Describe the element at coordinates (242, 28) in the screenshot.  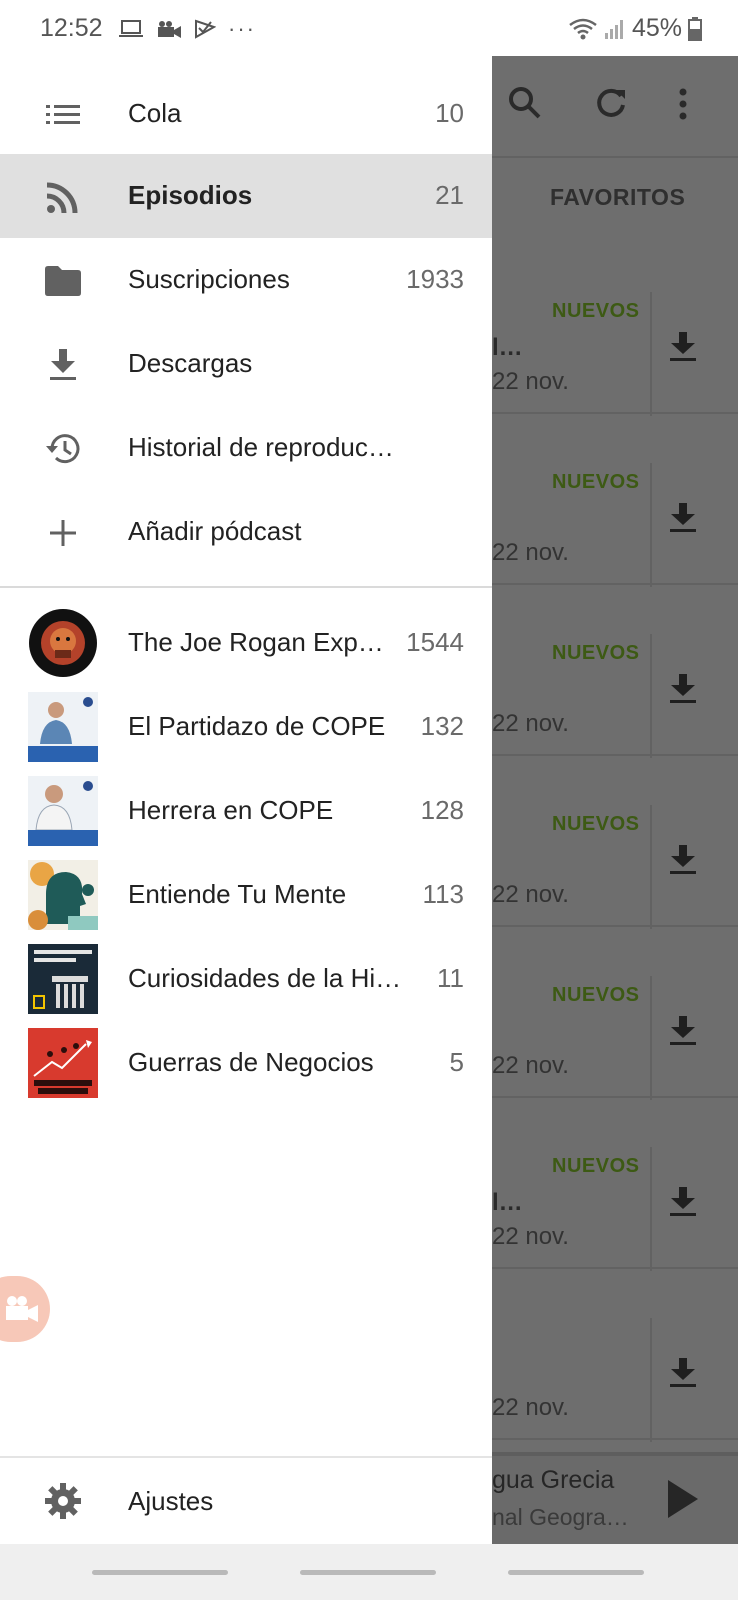
I see `more-notifications-icon: ···` at that location.